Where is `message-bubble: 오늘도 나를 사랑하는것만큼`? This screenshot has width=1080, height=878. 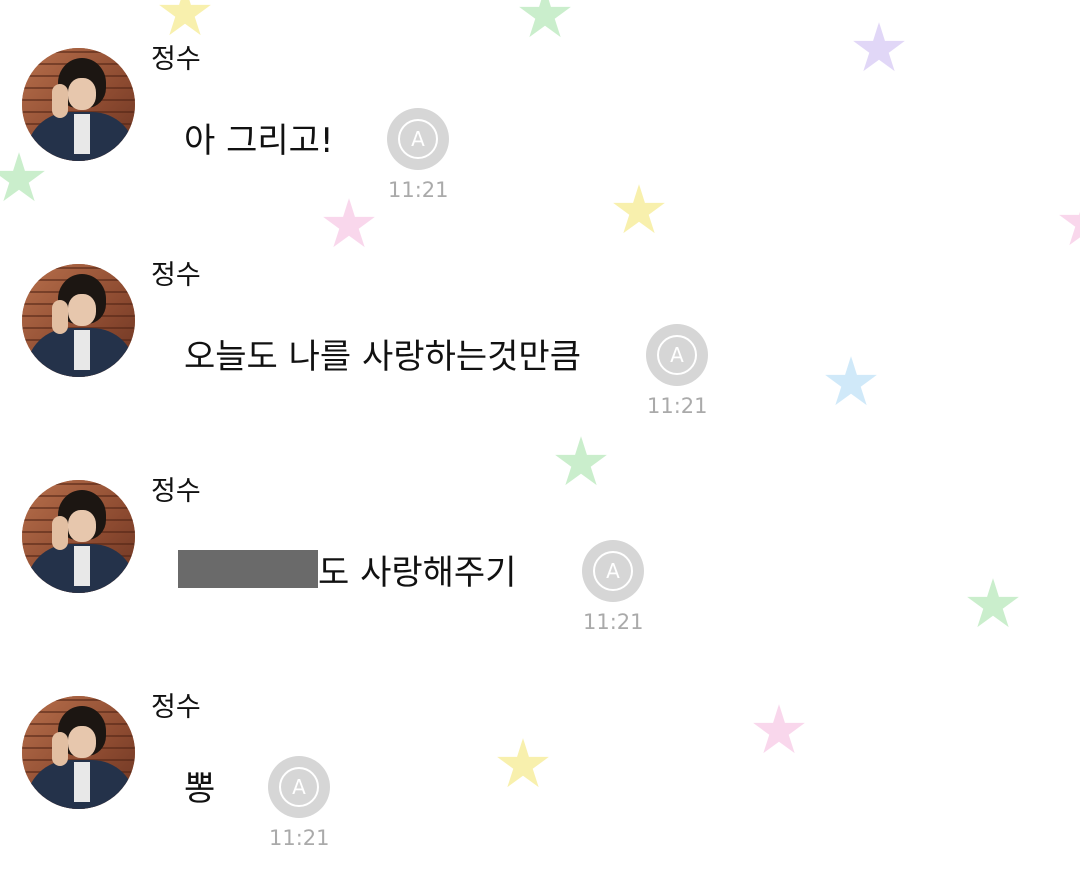 message-bubble: 오늘도 나를 사랑하는것만큼 is located at coordinates (382, 353).